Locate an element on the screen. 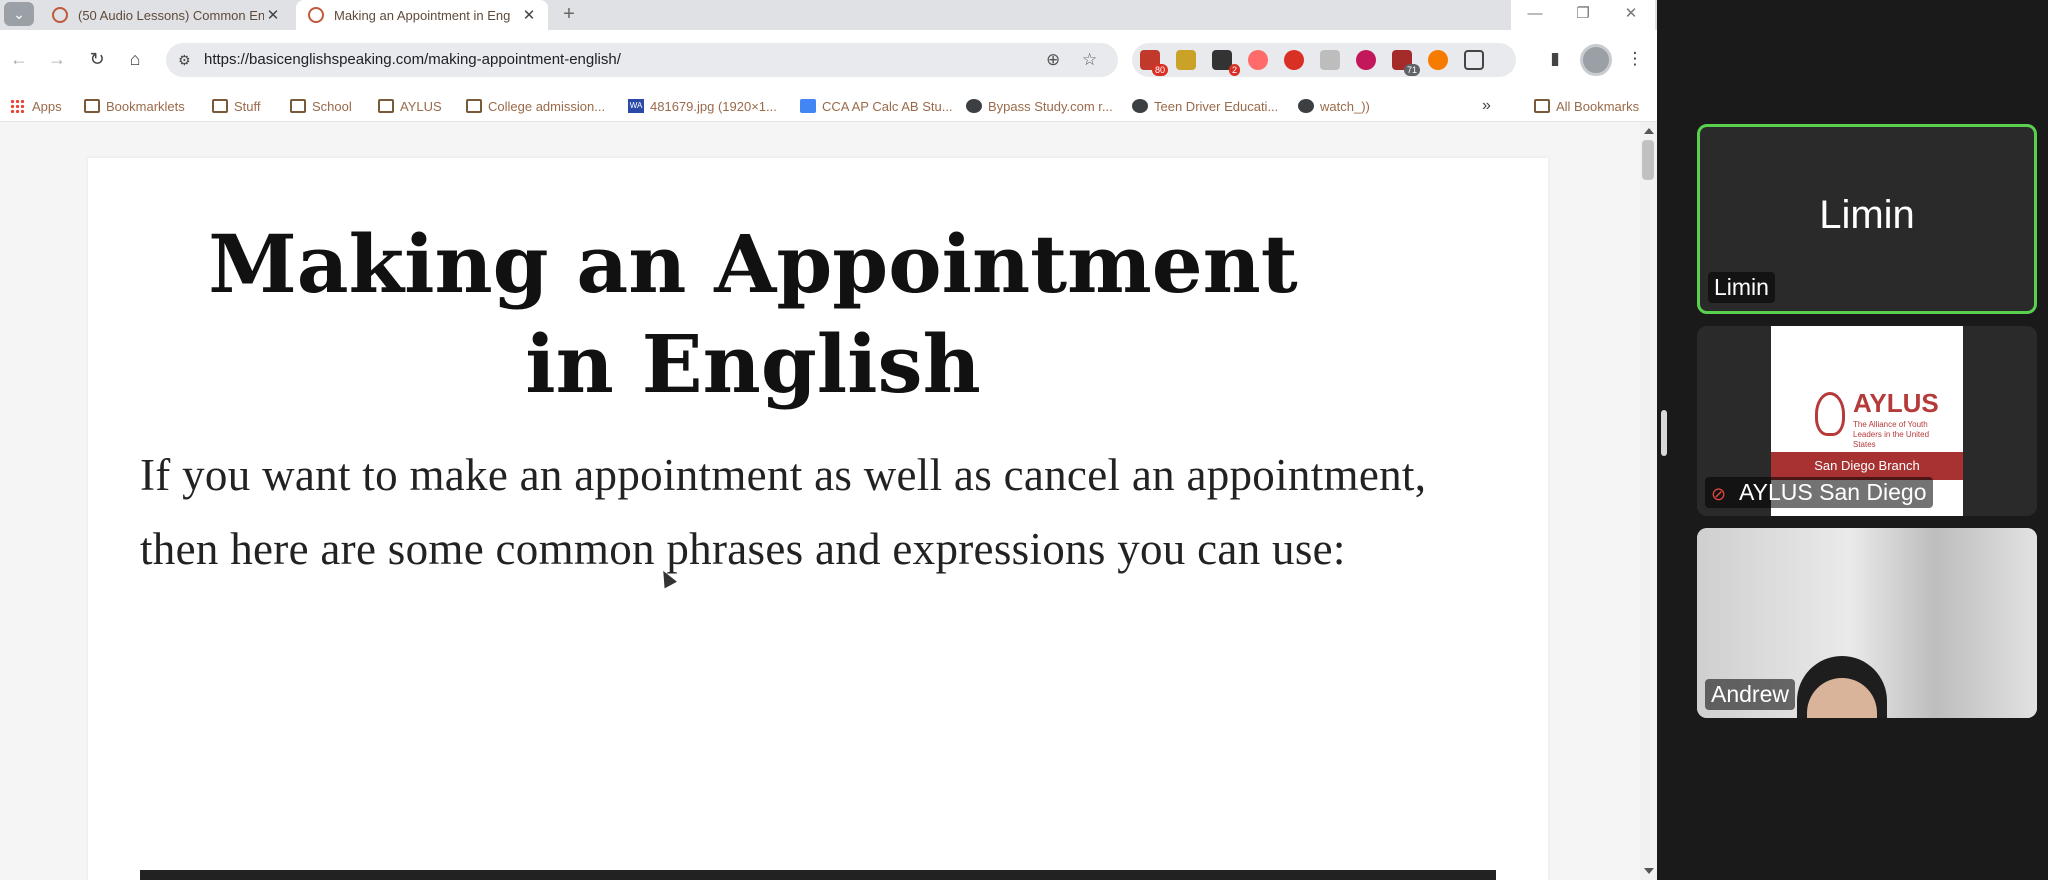 The image size is (2048, 880). badge-extension-icon: 2 is located at coordinates (1226, 63).